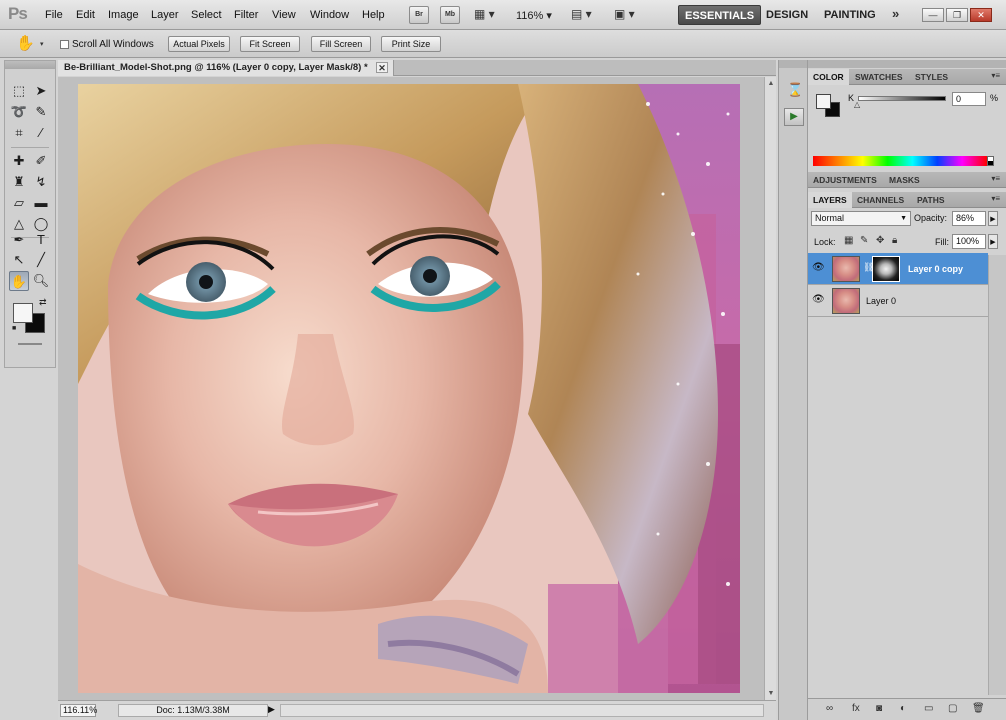 This screenshot has height=720, width=1006. What do you see at coordinates (969, 99) in the screenshot?
I see `k-channel-value: 0` at bounding box center [969, 99].